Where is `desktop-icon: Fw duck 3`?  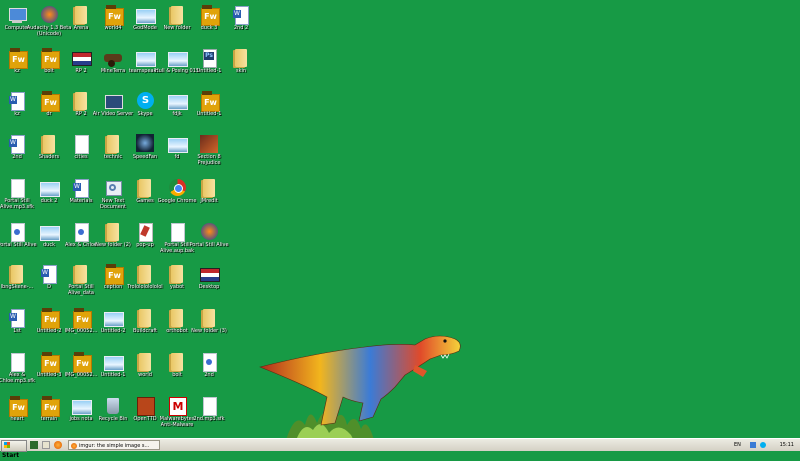
desktop-icon: Fw duck 3 is located at coordinates (209, 24).